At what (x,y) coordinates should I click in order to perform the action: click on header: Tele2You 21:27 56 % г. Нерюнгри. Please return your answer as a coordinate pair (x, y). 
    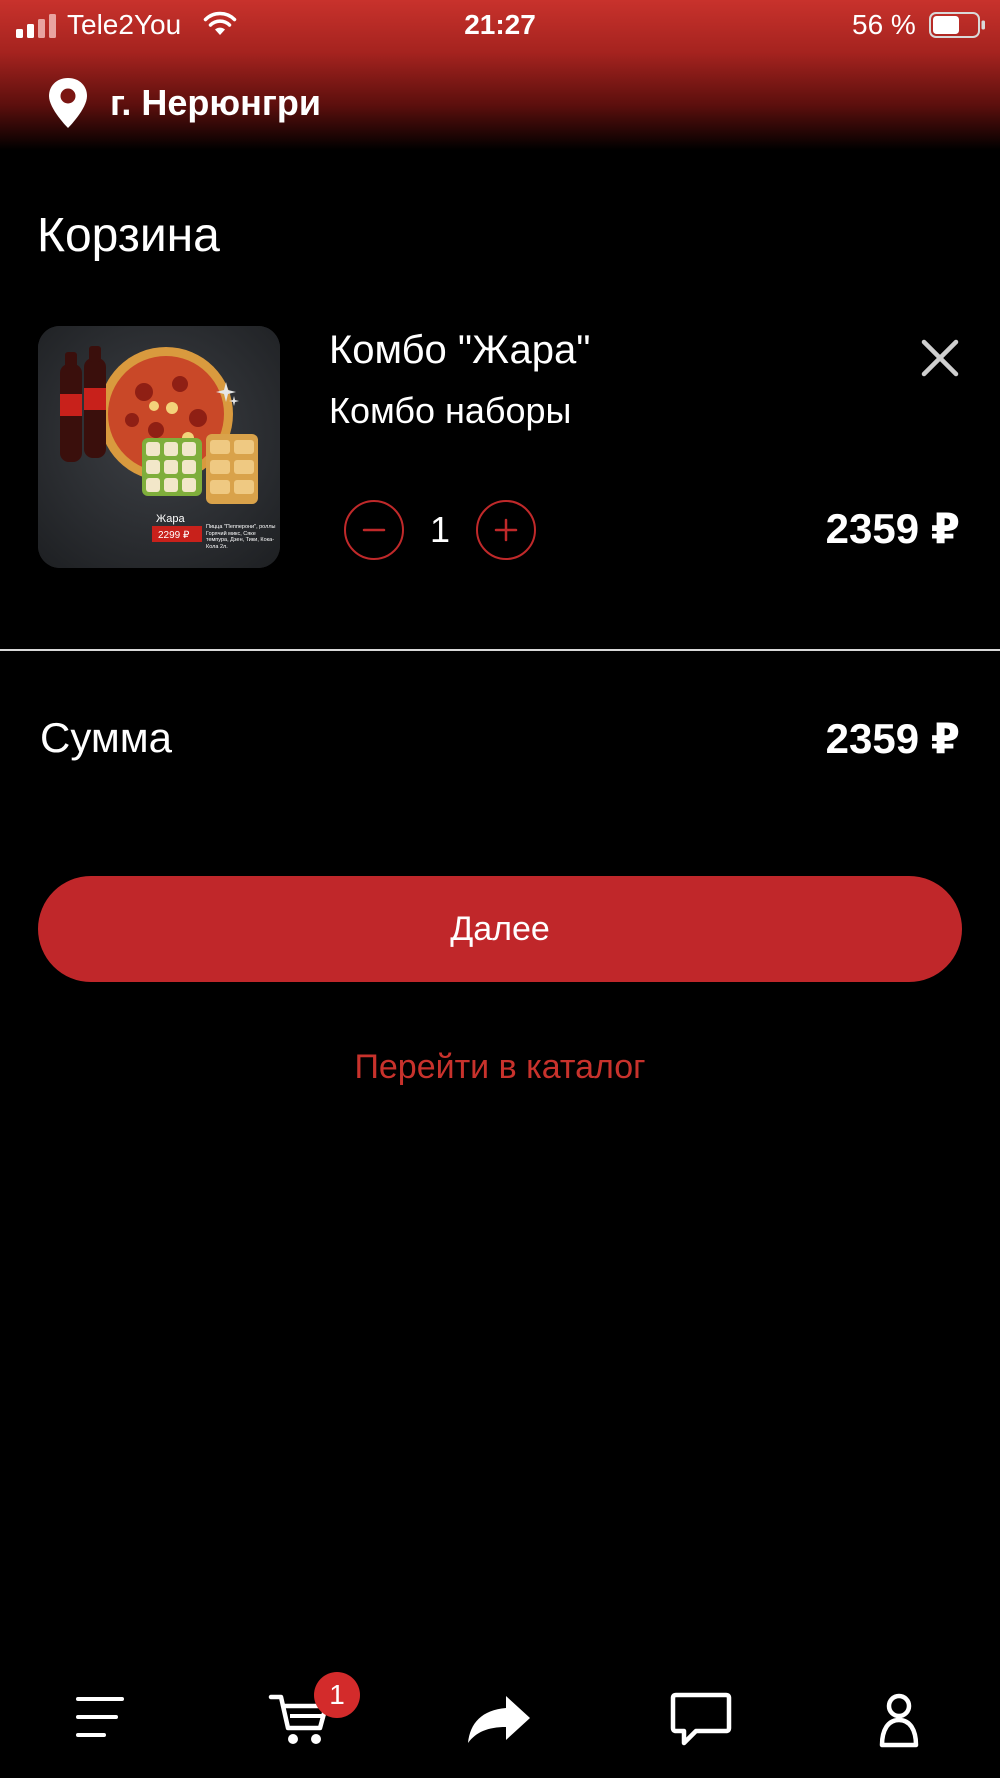
    Looking at the image, I should click on (500, 75).